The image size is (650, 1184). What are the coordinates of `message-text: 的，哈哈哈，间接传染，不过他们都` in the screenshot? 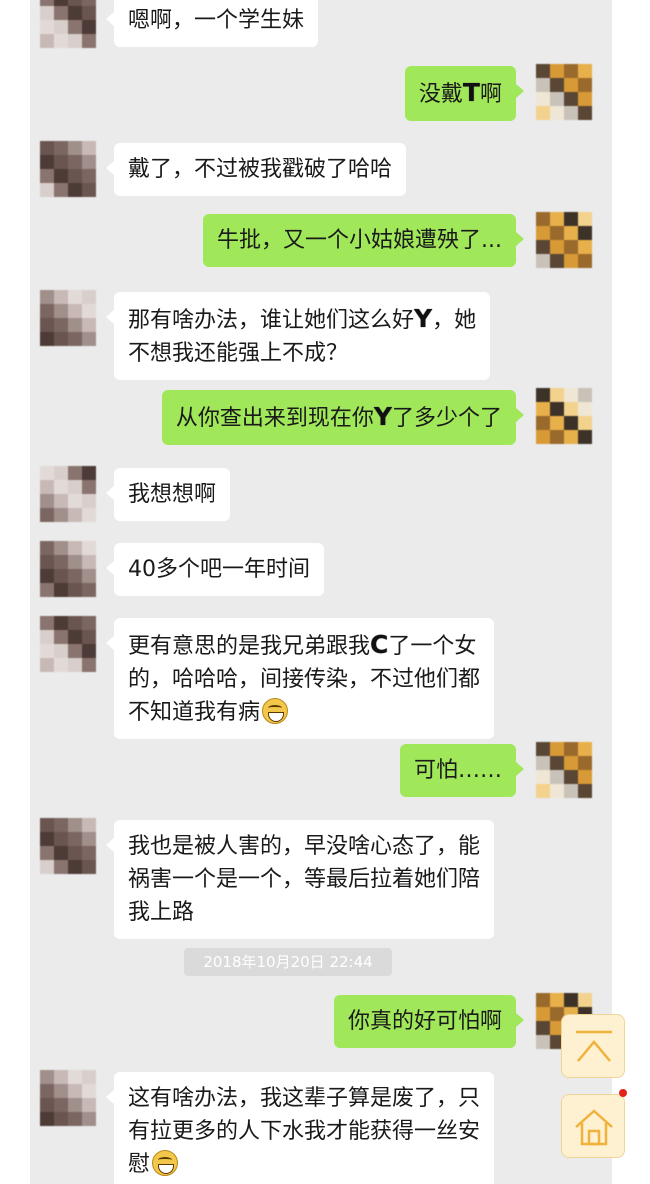 It's located at (304, 679).